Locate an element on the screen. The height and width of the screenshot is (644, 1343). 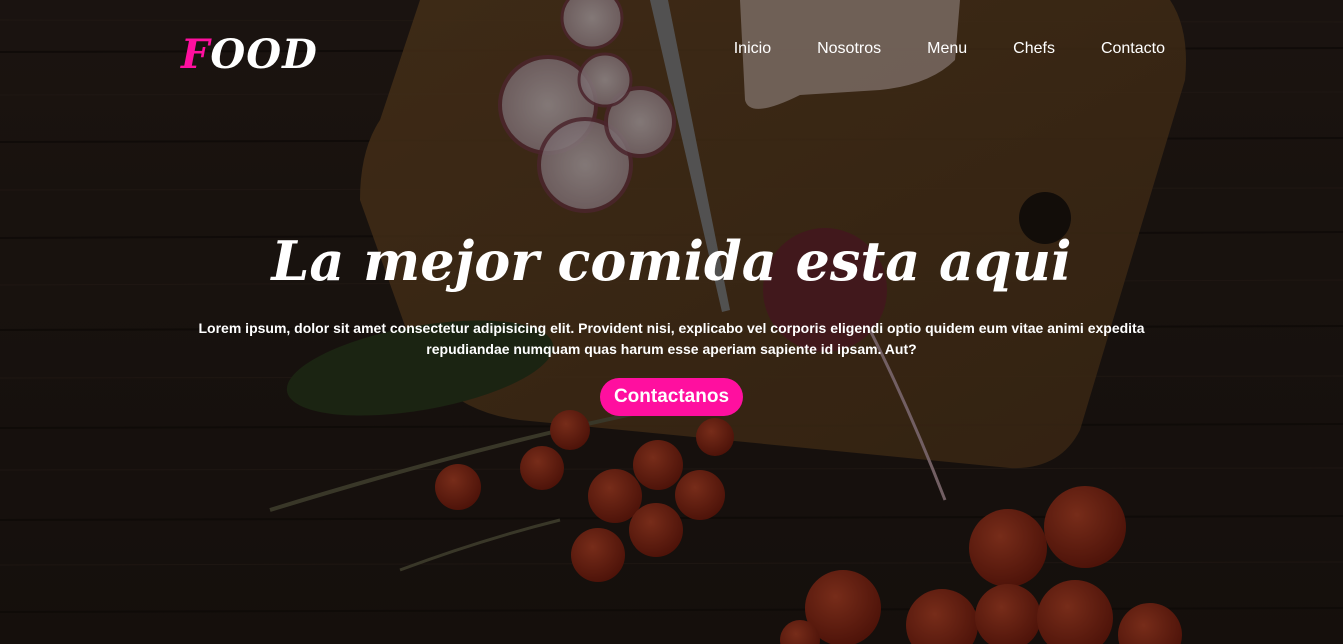
contact-button: Contactanos is located at coordinates (671, 397).